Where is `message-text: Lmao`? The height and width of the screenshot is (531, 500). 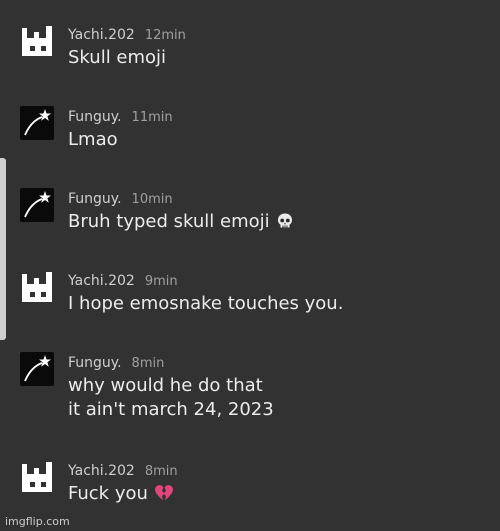
message-text: Lmao is located at coordinates (93, 140).